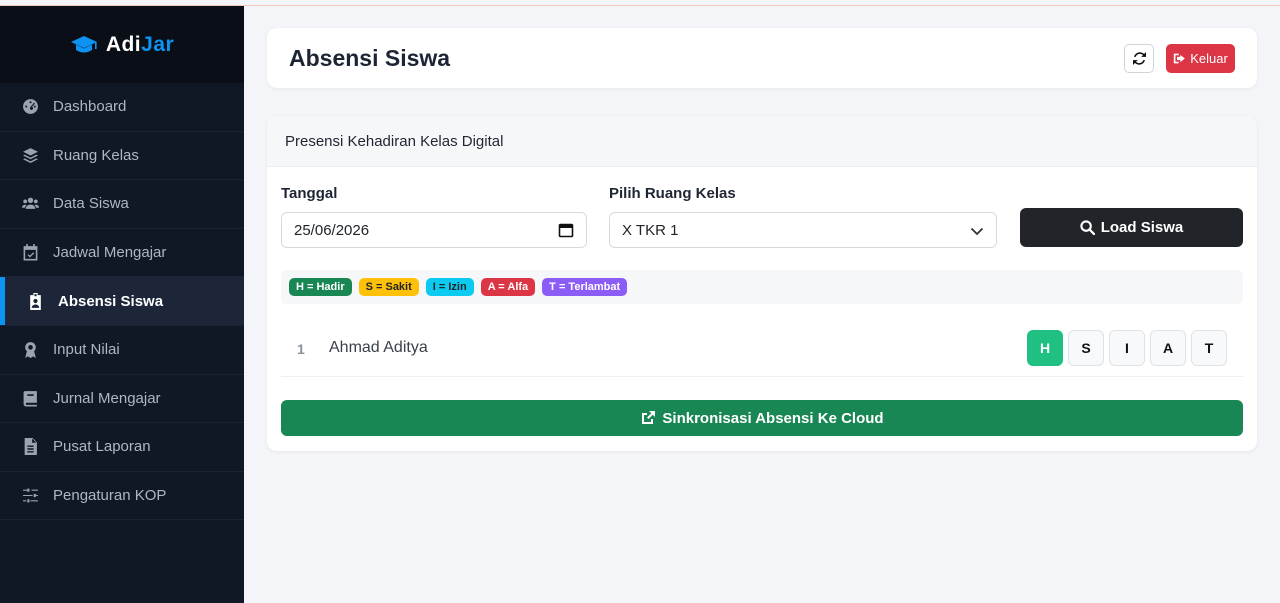 This screenshot has height=603, width=1280. What do you see at coordinates (508, 287) in the screenshot?
I see `legend-badge-alfa: A = Alfa` at bounding box center [508, 287].